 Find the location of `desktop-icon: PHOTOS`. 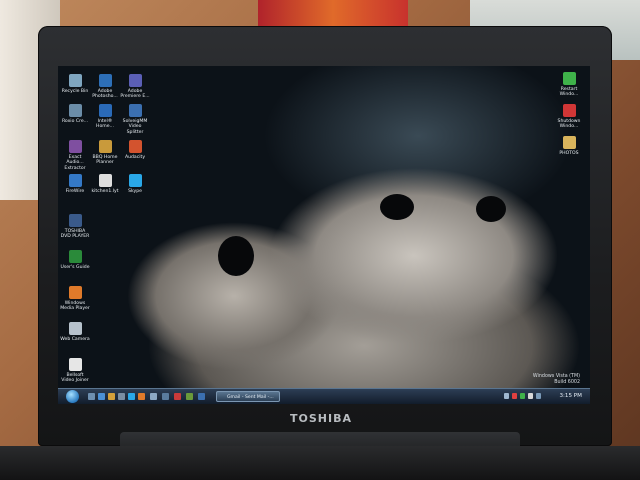

desktop-icon: PHOTOS is located at coordinates (569, 146).